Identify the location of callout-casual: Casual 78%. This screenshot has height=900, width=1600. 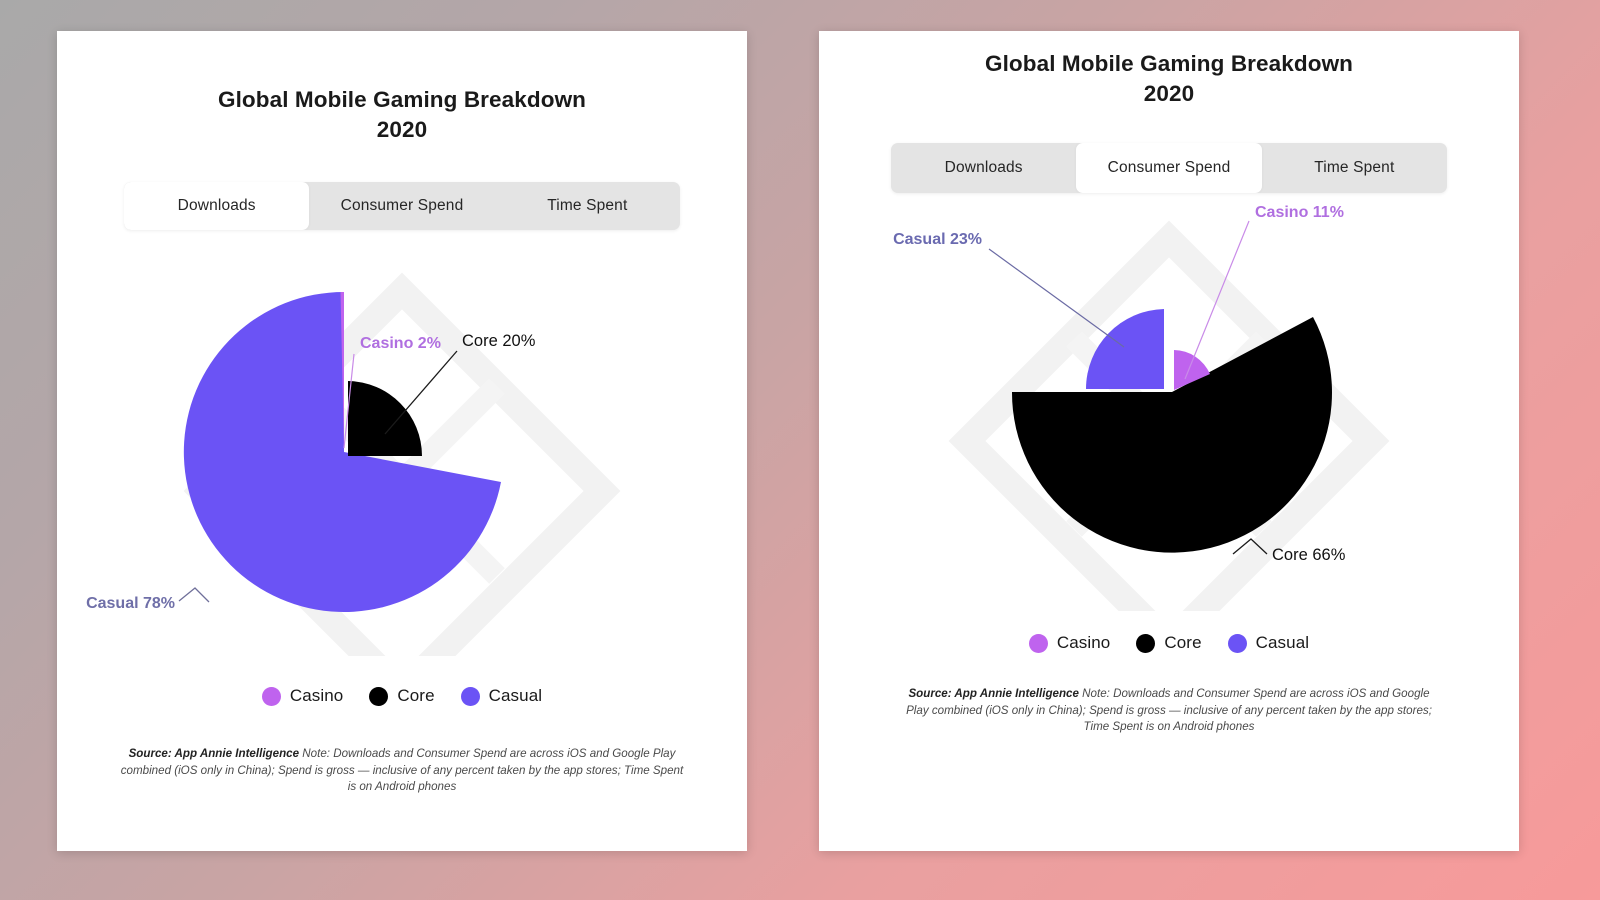
(148, 599).